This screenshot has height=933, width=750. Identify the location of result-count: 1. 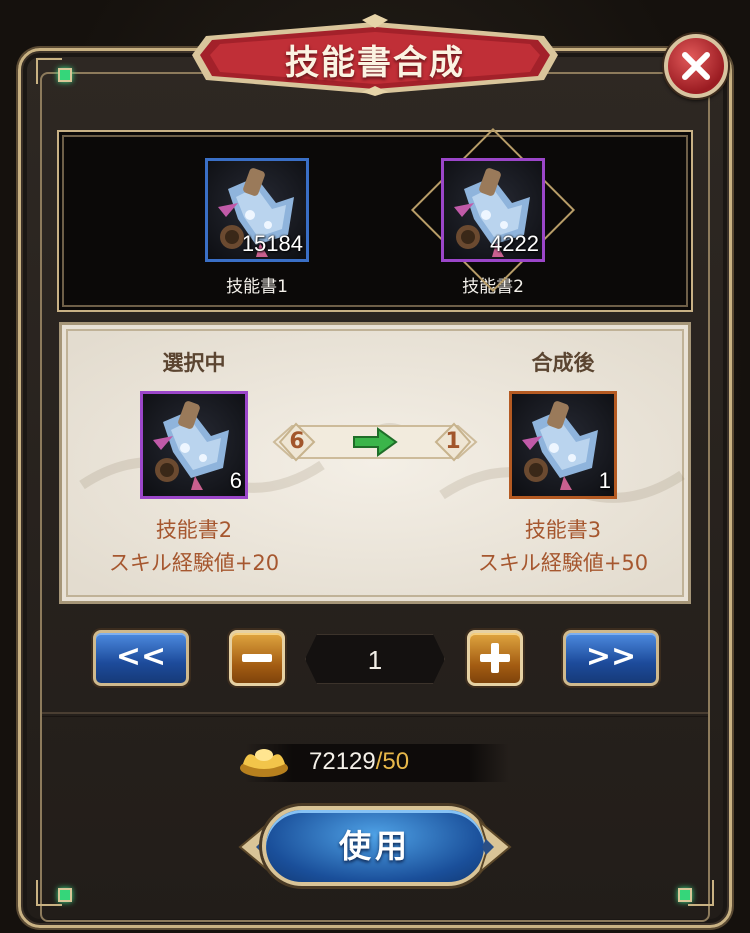
(604, 480).